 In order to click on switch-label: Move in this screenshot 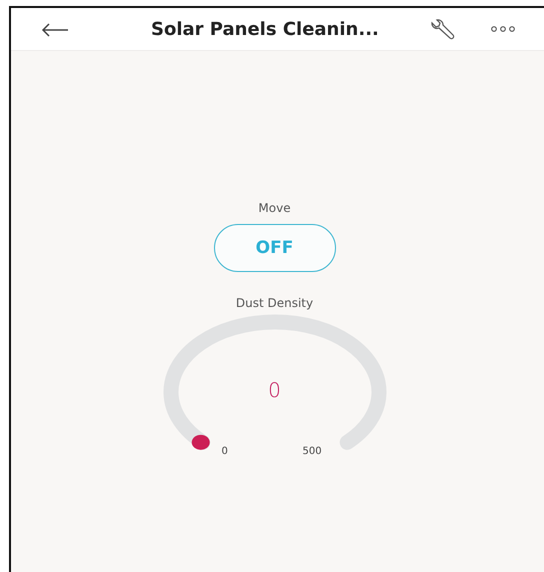, I will do `click(274, 208)`.